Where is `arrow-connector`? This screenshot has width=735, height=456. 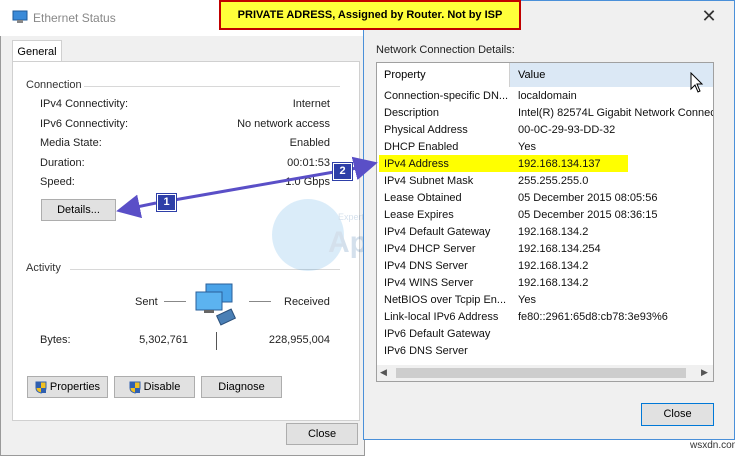 arrow-connector is located at coordinates (254, 186).